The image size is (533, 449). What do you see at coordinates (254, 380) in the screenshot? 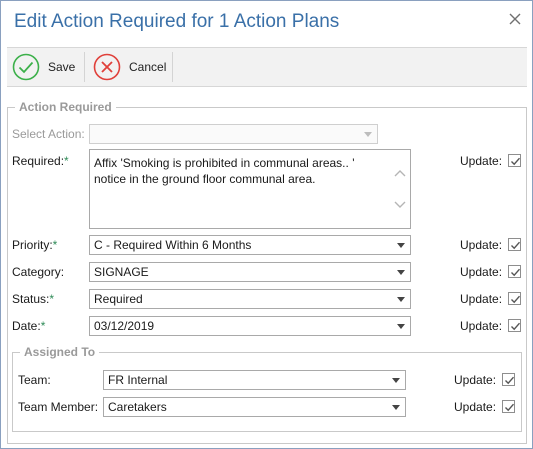
I see `team-dropdown: FR Internal` at bounding box center [254, 380].